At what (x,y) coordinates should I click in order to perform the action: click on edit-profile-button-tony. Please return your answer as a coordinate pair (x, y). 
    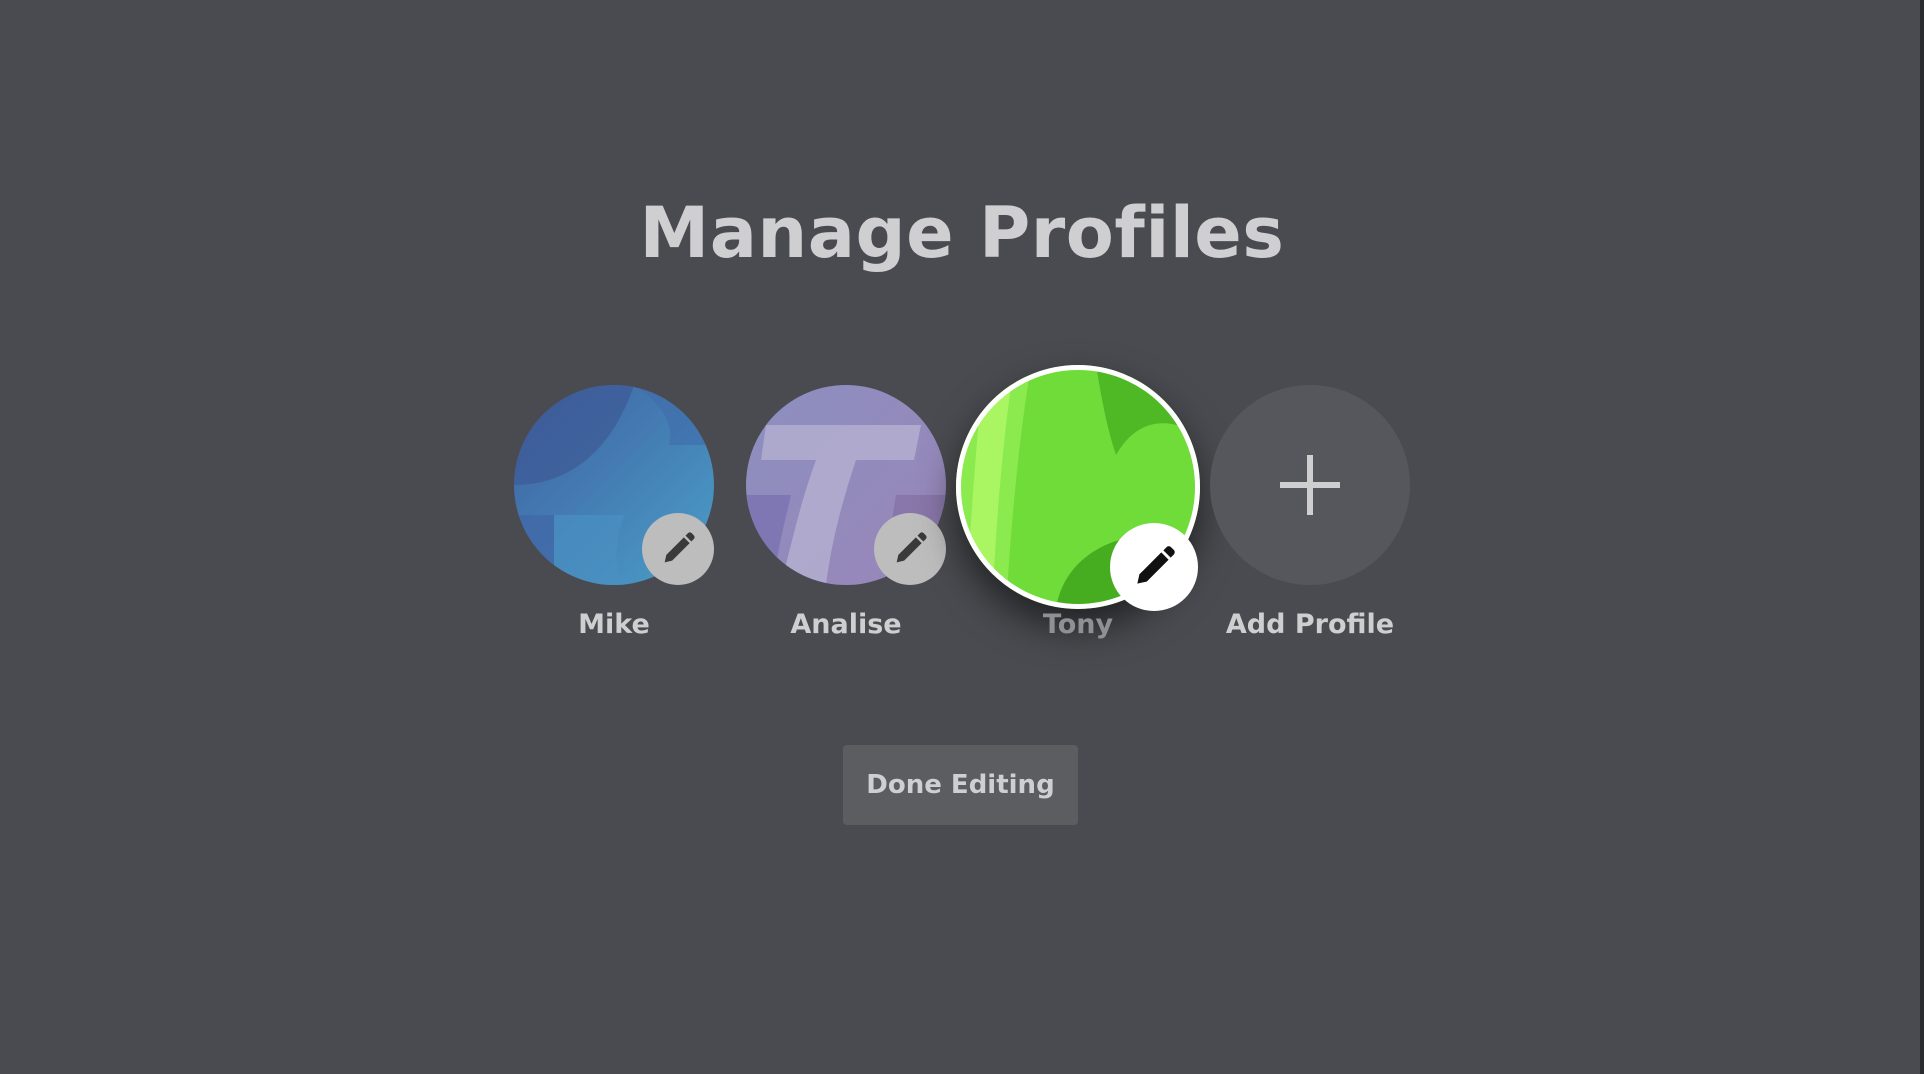
    Looking at the image, I should click on (1154, 567).